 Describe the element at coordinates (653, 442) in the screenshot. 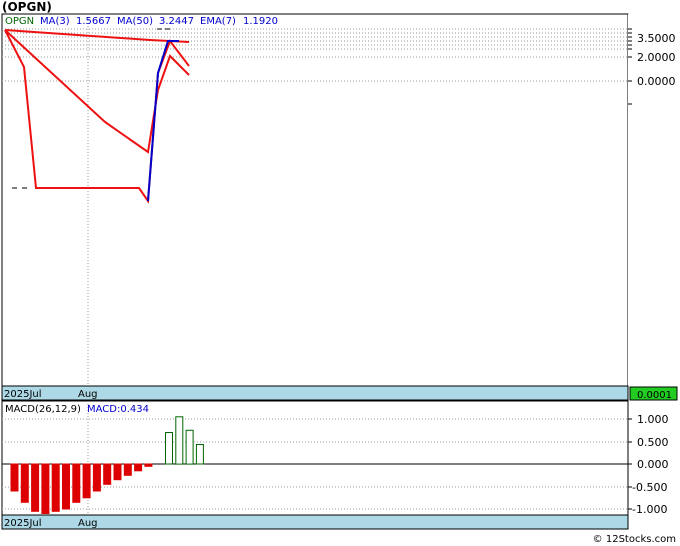

I see `macd-y-tick-label: 0.500` at that location.